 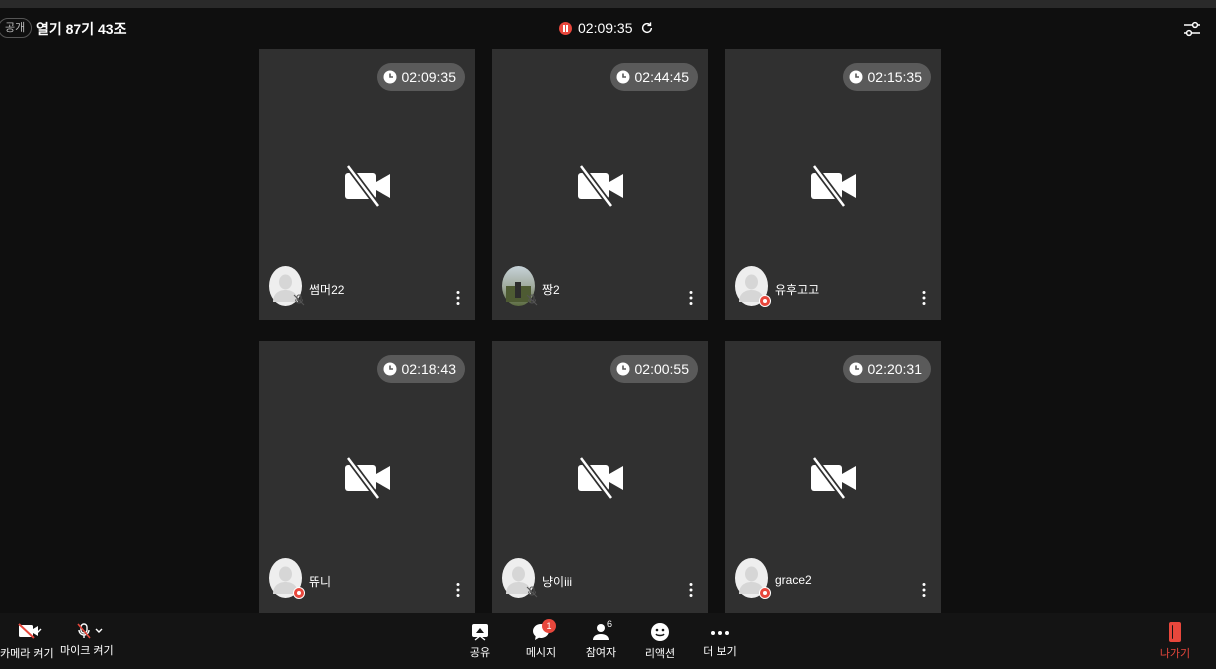 What do you see at coordinates (793, 580) in the screenshot?
I see `participant-name: grace2` at bounding box center [793, 580].